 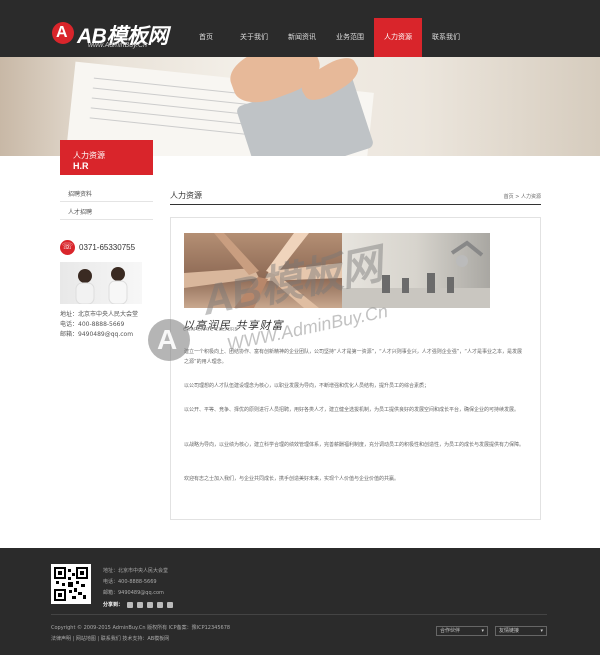 What do you see at coordinates (302, 37) in the screenshot?
I see `nav-news: 新闻资讯` at bounding box center [302, 37].